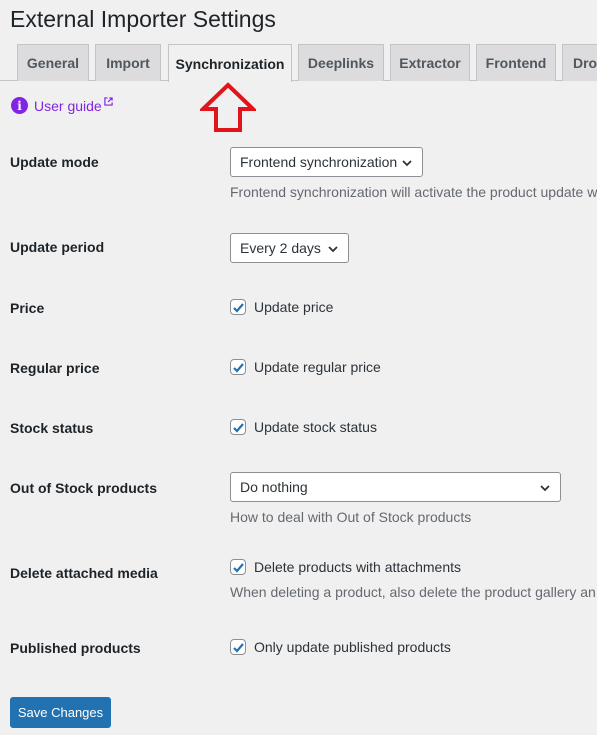 Image resolution: width=597 pixels, height=735 pixels. I want to click on update-price-checkbox, so click(238, 307).